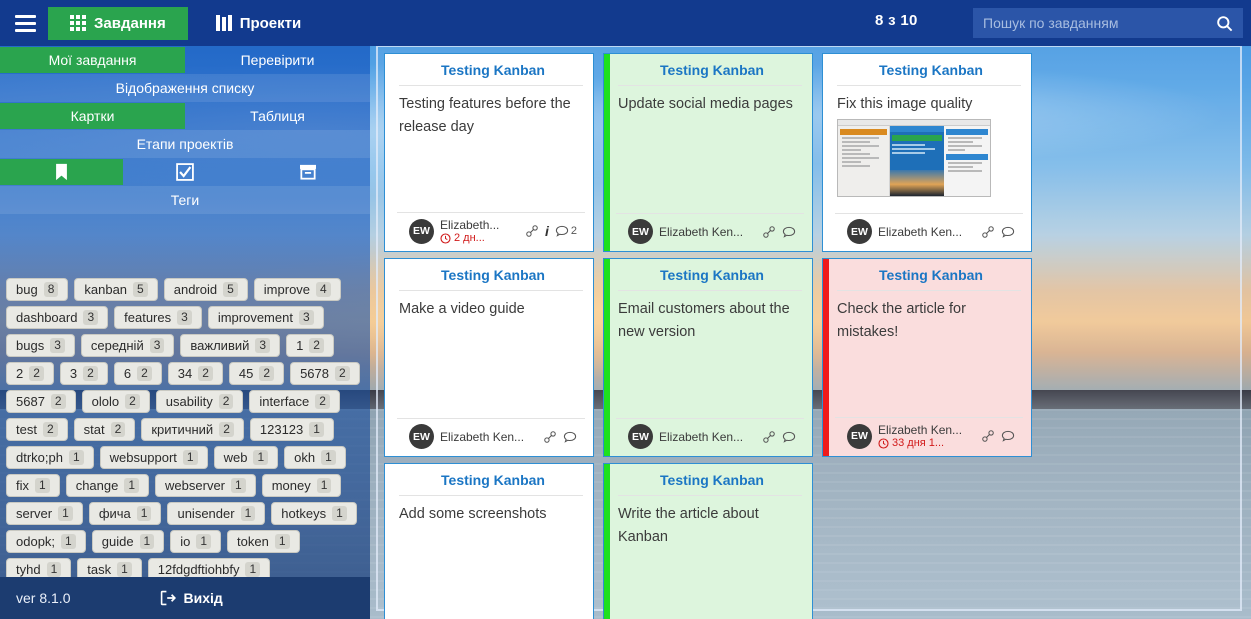 The width and height of the screenshot is (1251, 619). I want to click on tag-pill: websupport 1, so click(153, 457).